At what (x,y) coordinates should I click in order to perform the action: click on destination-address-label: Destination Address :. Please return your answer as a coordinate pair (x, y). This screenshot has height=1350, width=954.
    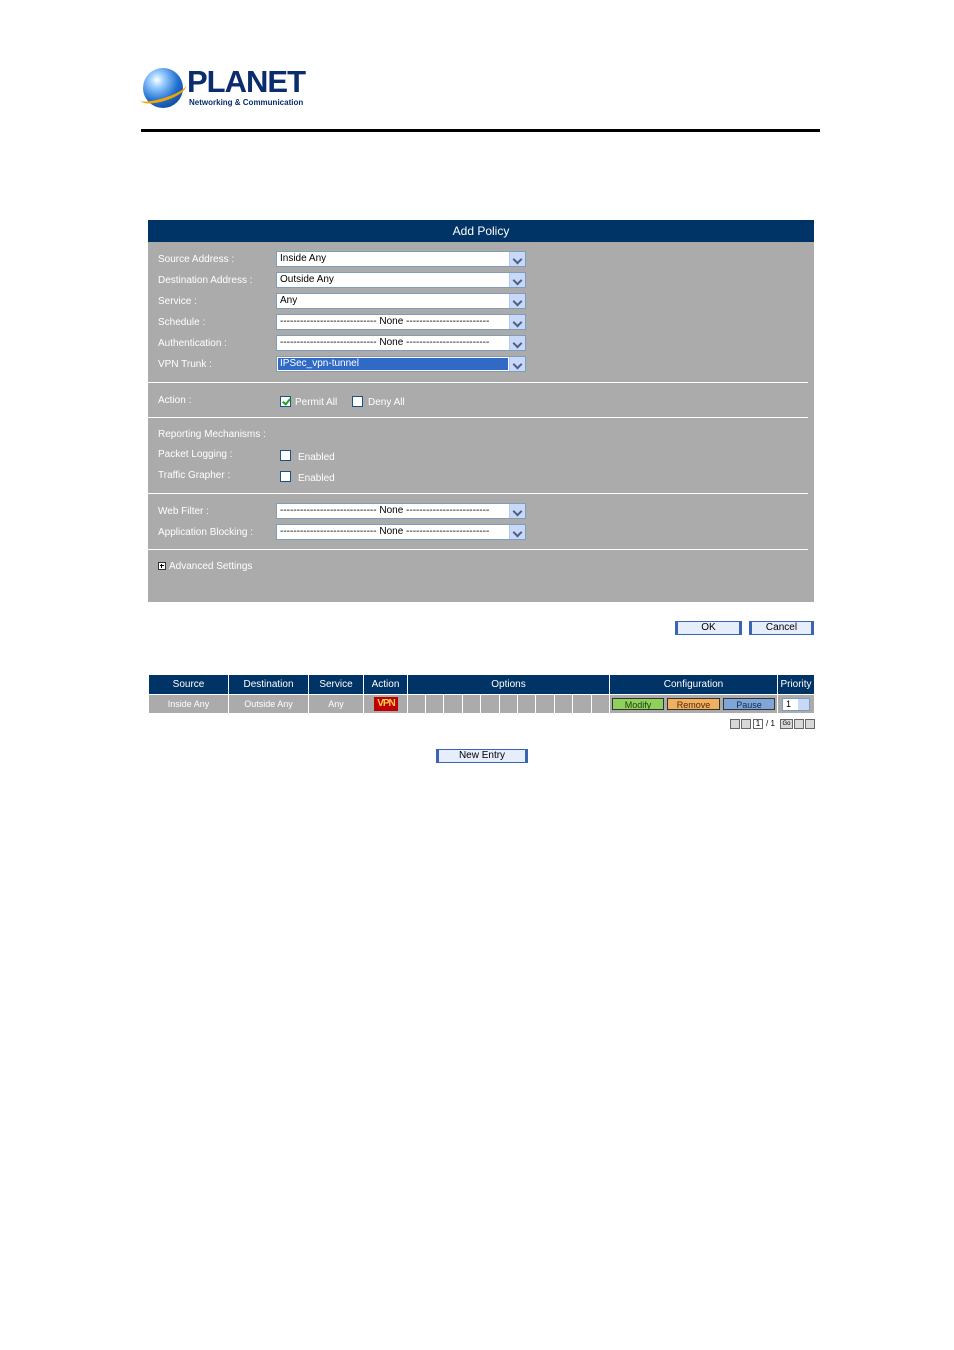
    Looking at the image, I should click on (205, 280).